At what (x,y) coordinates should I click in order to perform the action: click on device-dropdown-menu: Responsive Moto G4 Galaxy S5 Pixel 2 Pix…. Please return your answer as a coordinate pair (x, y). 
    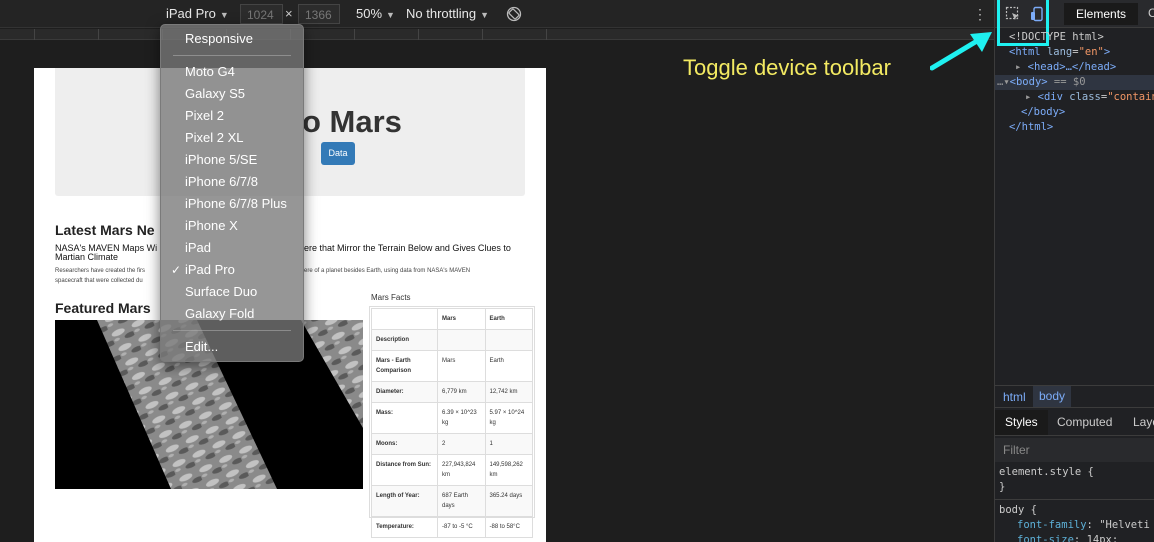
    Looking at the image, I should click on (232, 193).